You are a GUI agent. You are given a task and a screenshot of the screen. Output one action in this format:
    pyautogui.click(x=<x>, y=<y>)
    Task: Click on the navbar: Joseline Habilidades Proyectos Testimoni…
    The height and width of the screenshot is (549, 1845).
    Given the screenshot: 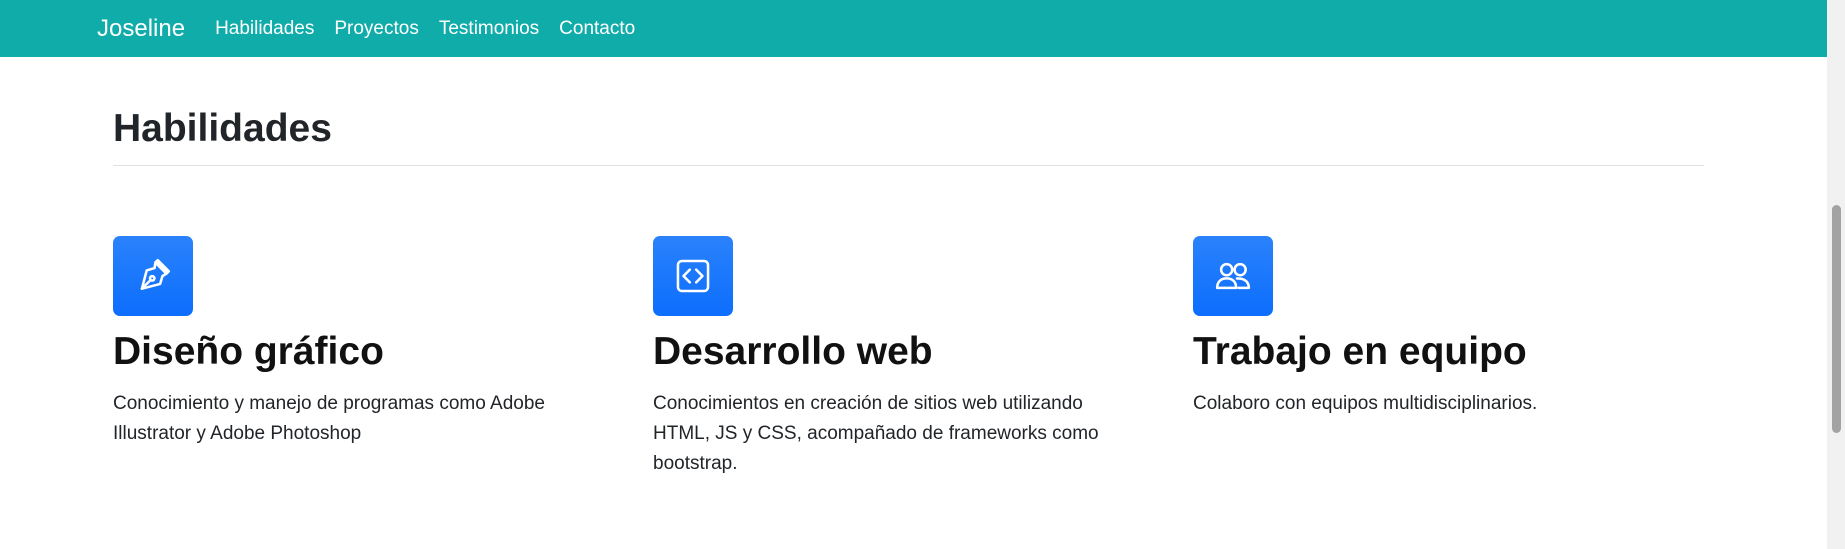 What is the action you would take?
    pyautogui.click(x=913, y=28)
    